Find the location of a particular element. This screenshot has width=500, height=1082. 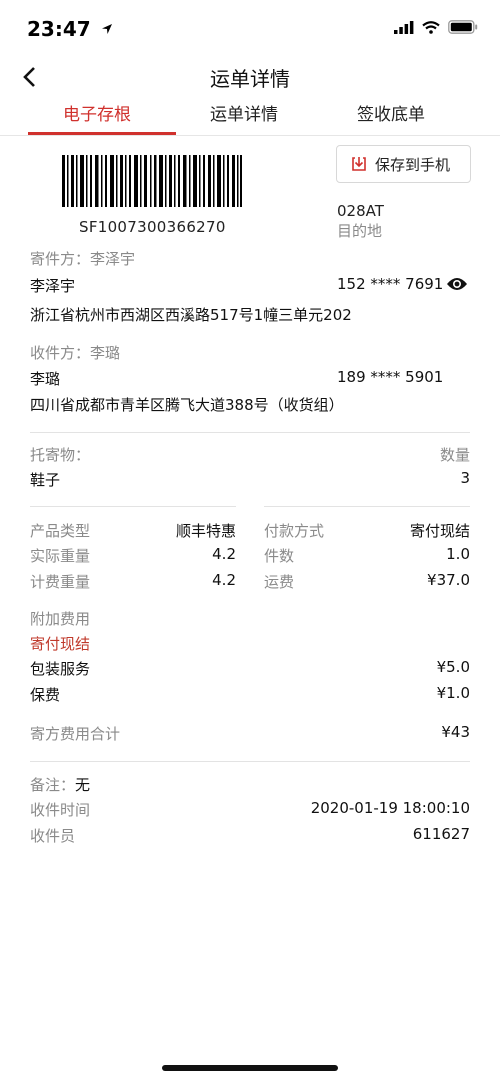

packing-service-label: 包装服务 is located at coordinates (60, 669).